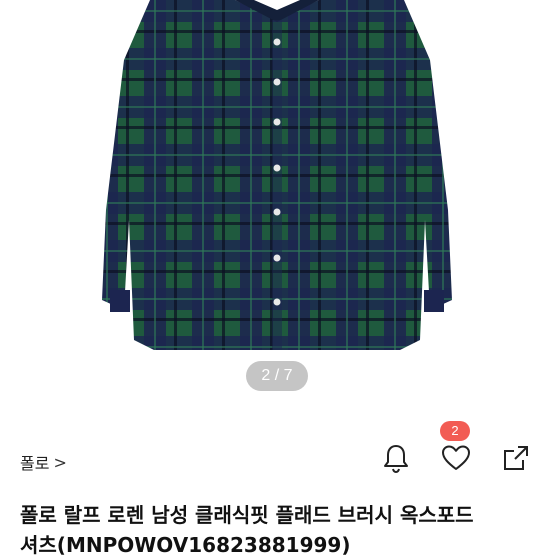  What do you see at coordinates (35, 463) in the screenshot?
I see `brand-name: 폴로` at bounding box center [35, 463].